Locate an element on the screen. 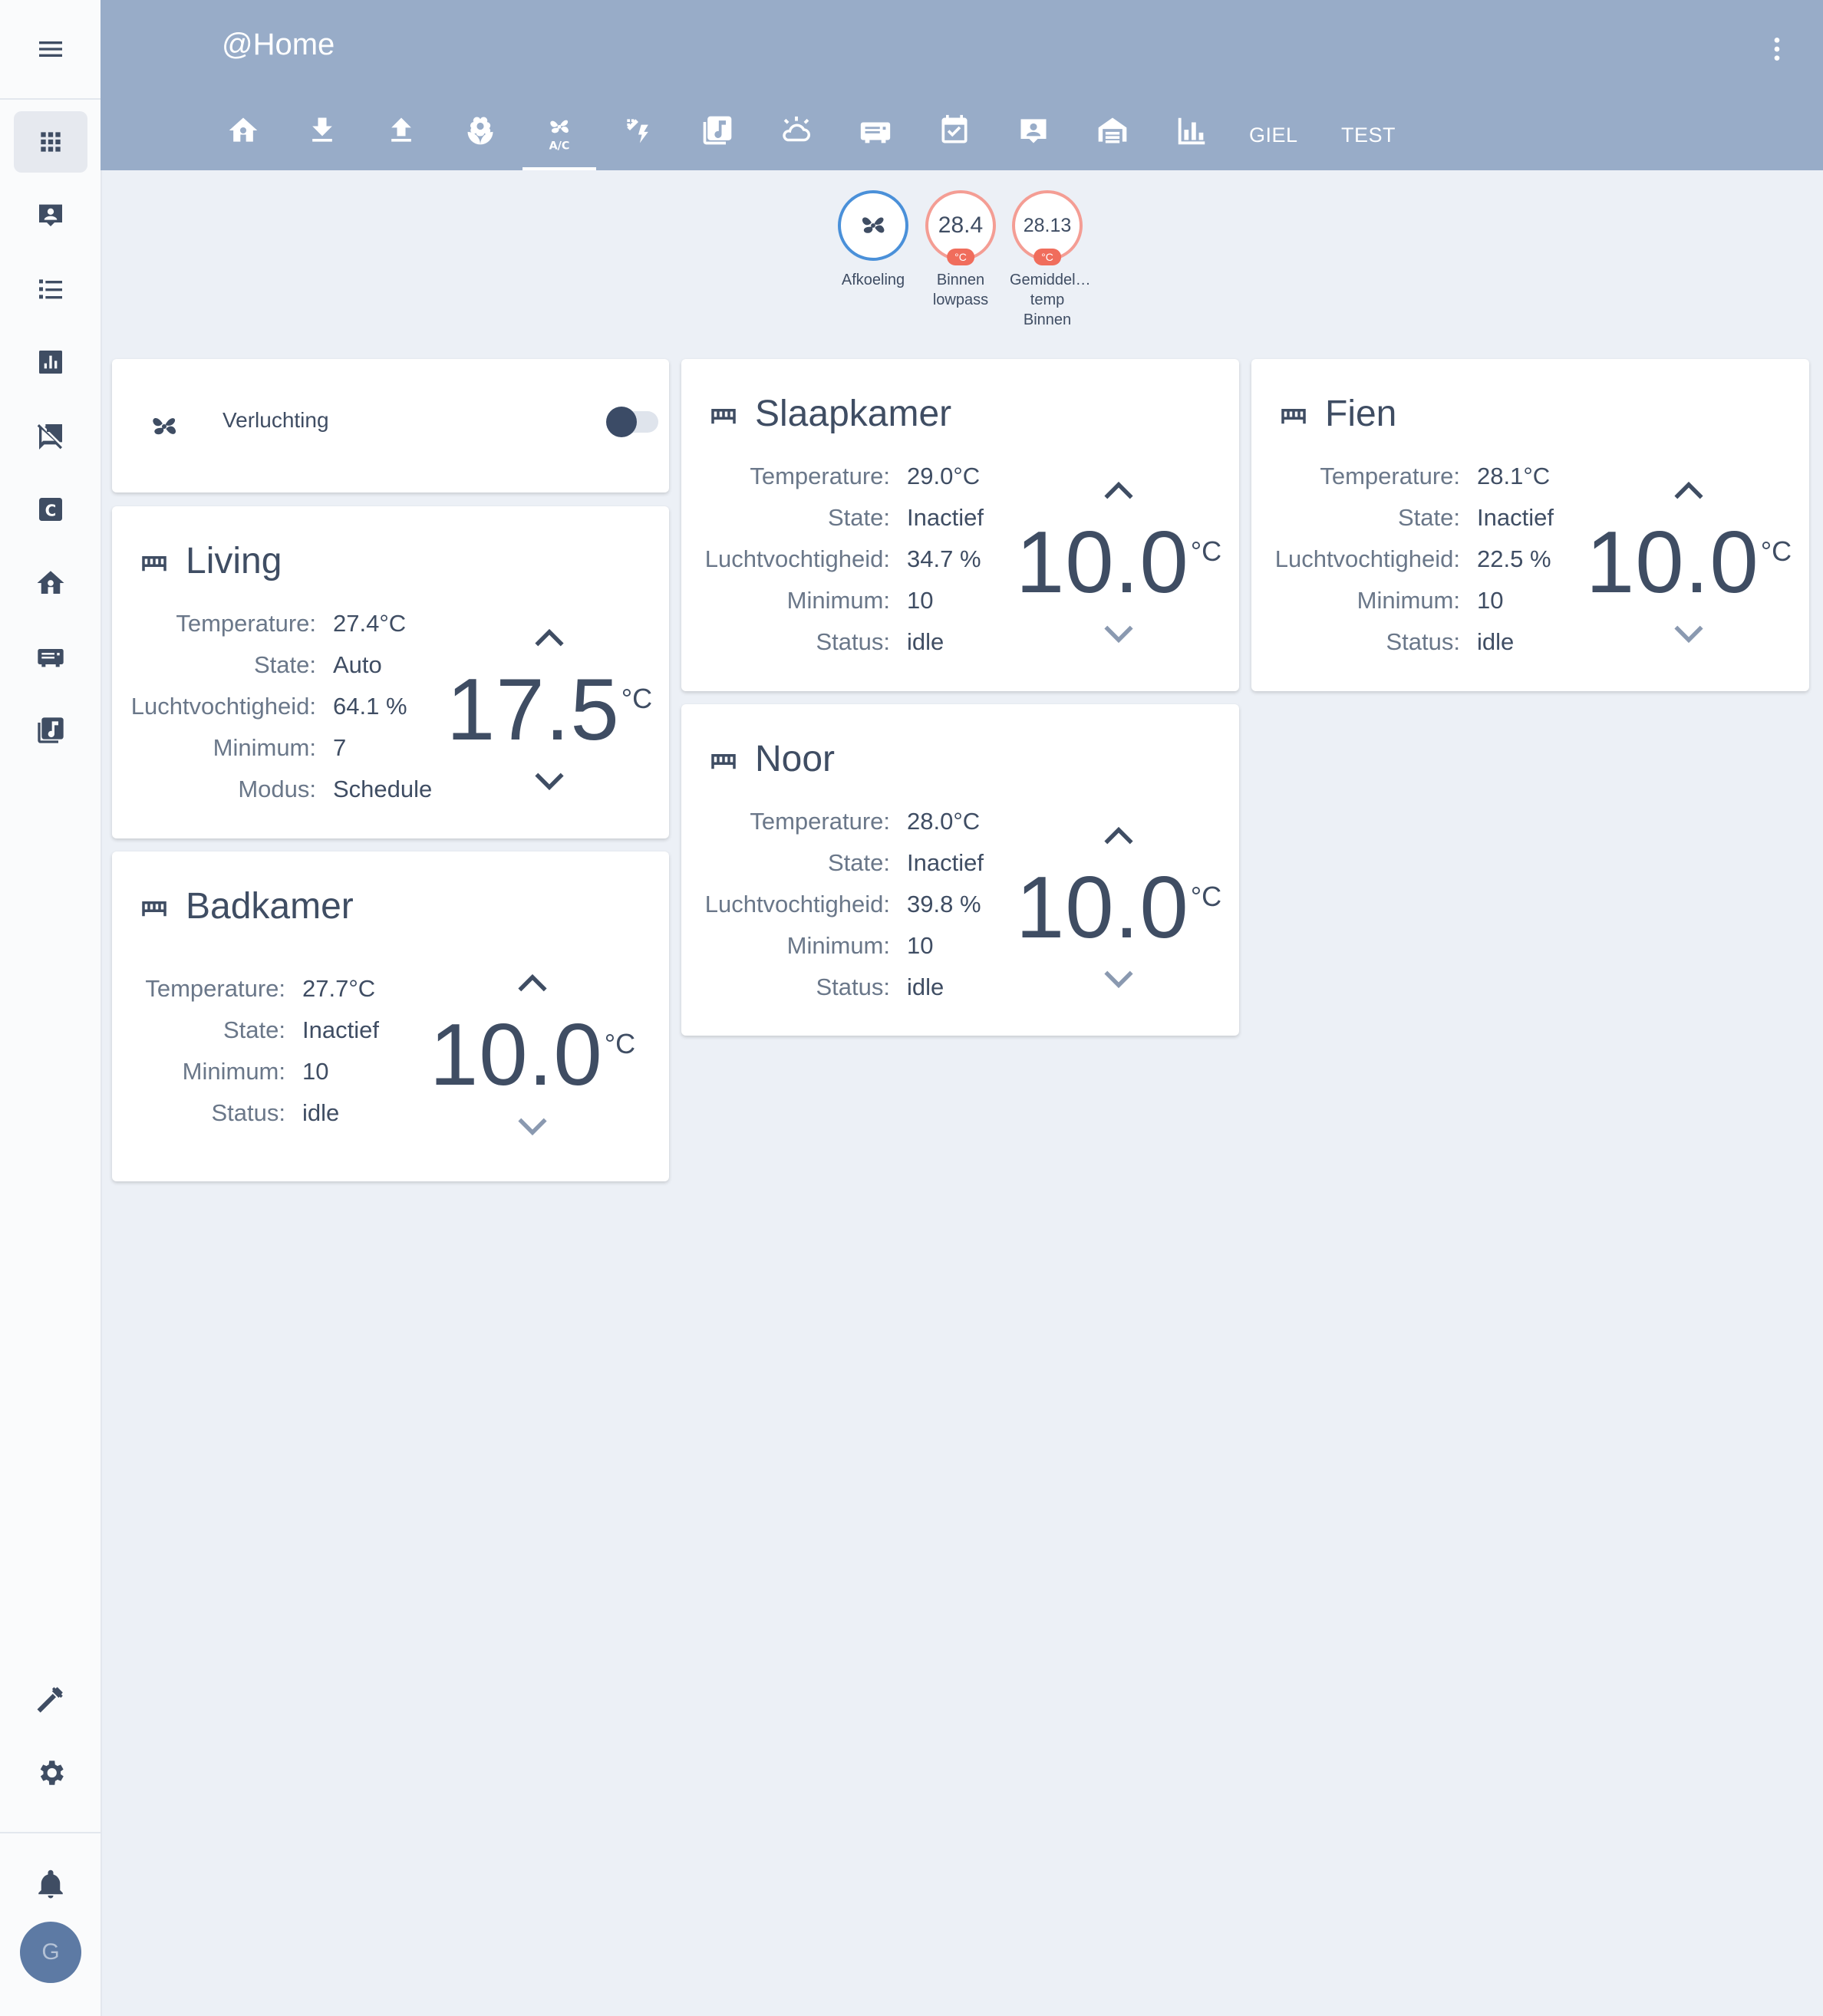 The width and height of the screenshot is (1823, 2016). attribute-key: State: is located at coordinates (254, 1029).